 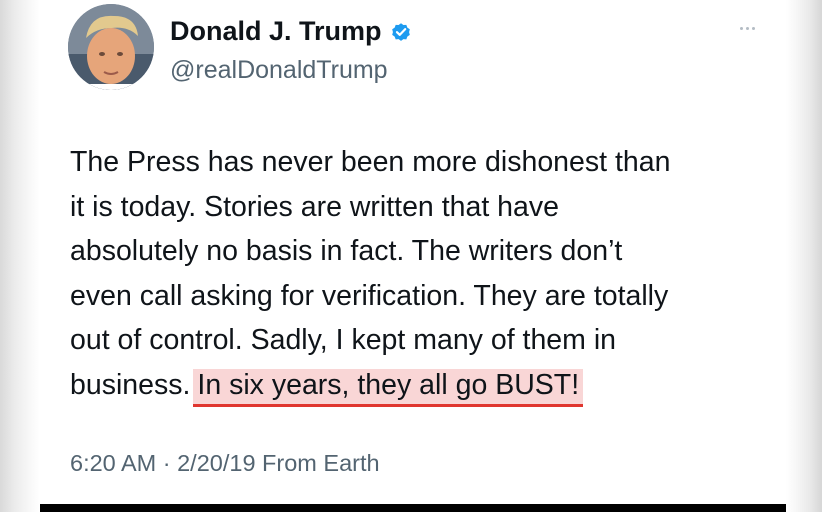 What do you see at coordinates (400, 31) in the screenshot?
I see `verified-badge-icon` at bounding box center [400, 31].